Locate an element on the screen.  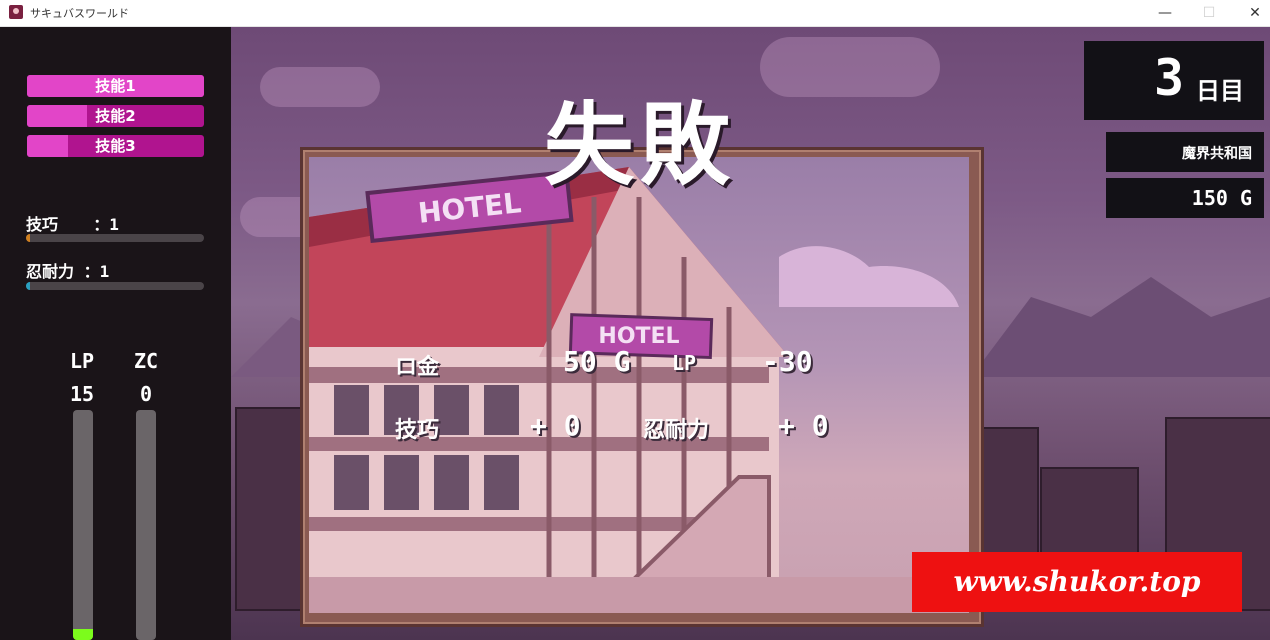
skill-3-label: 技能3 is located at coordinates (115, 146).